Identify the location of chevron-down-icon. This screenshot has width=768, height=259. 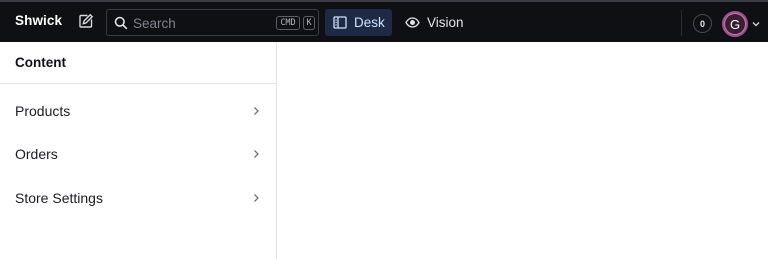
(756, 24).